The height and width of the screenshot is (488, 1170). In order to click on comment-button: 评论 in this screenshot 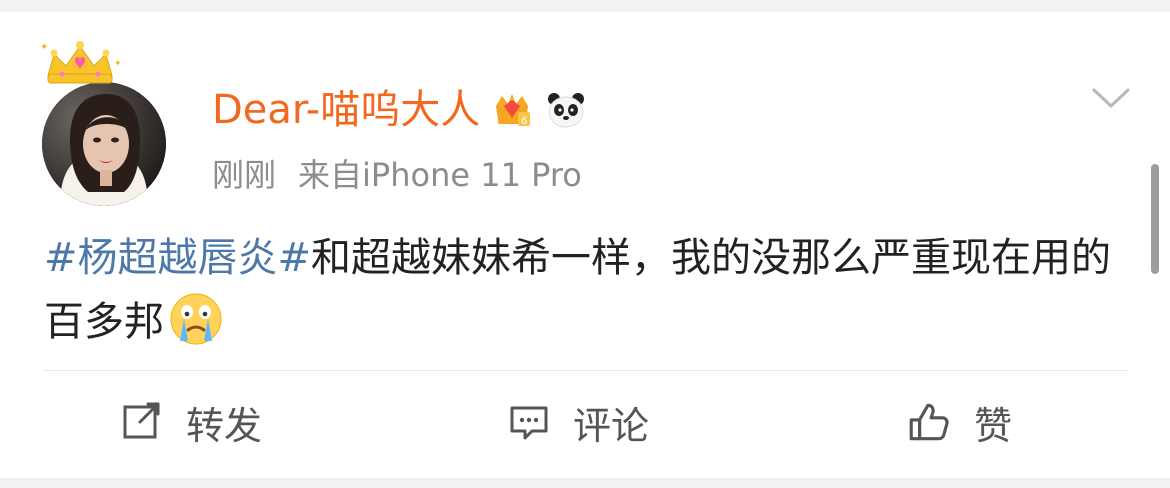, I will do `click(578, 422)`.